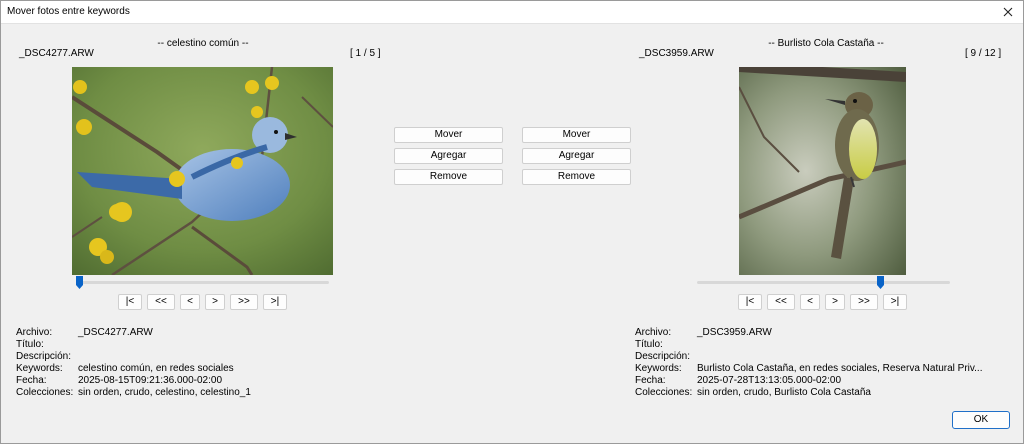 This screenshot has width=1024, height=444. I want to click on left-label-descripcion: Descripción:, so click(44, 356).